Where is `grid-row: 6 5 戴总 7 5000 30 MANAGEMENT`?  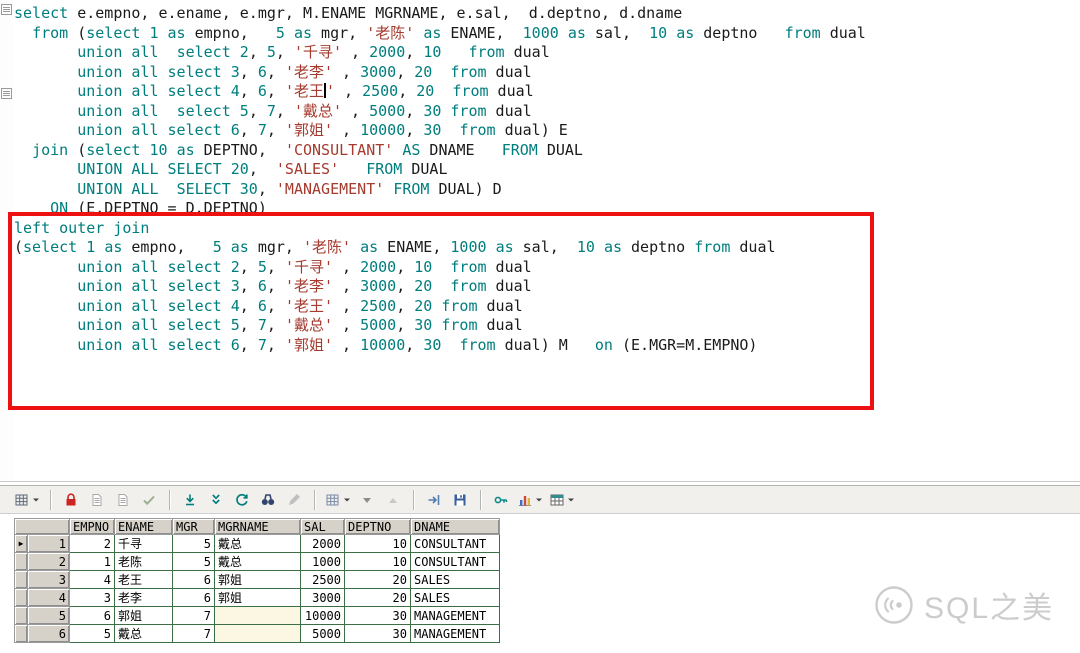 grid-row: 6 5 戴总 7 5000 30 MANAGEMENT is located at coordinates (257, 633).